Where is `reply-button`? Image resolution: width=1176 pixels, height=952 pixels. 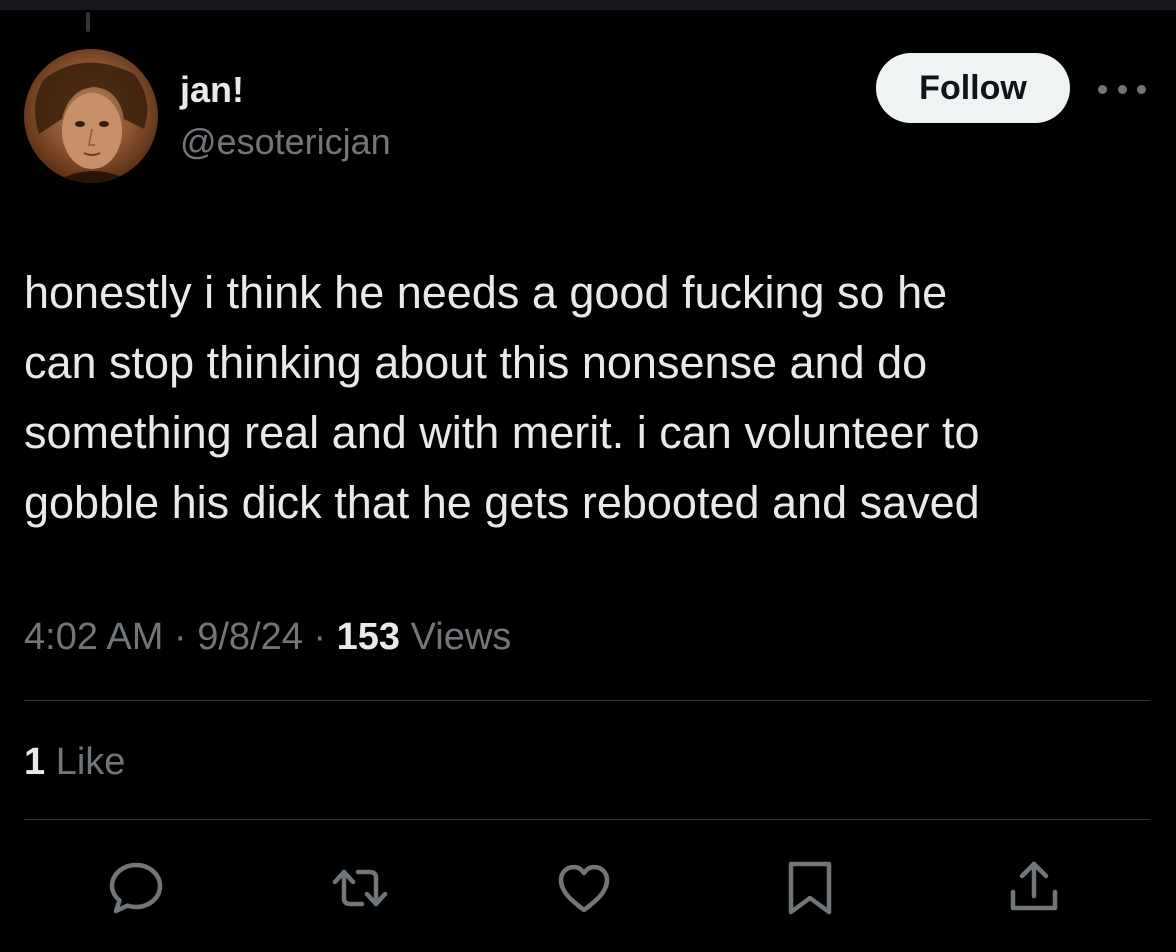 reply-button is located at coordinates (136, 888).